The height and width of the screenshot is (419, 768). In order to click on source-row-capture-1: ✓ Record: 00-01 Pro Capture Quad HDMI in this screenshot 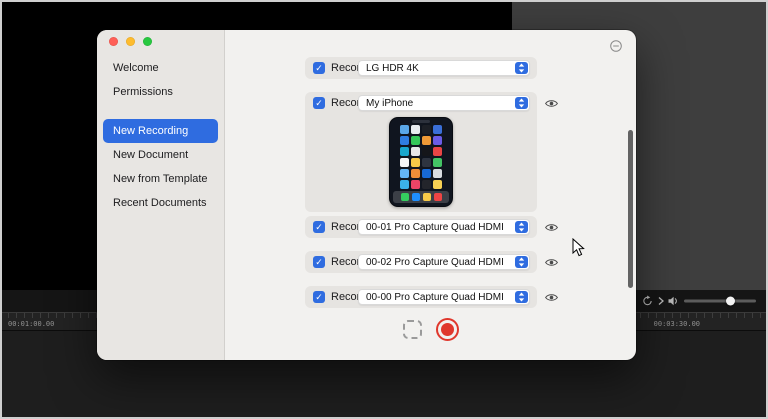, I will do `click(431, 227)`.